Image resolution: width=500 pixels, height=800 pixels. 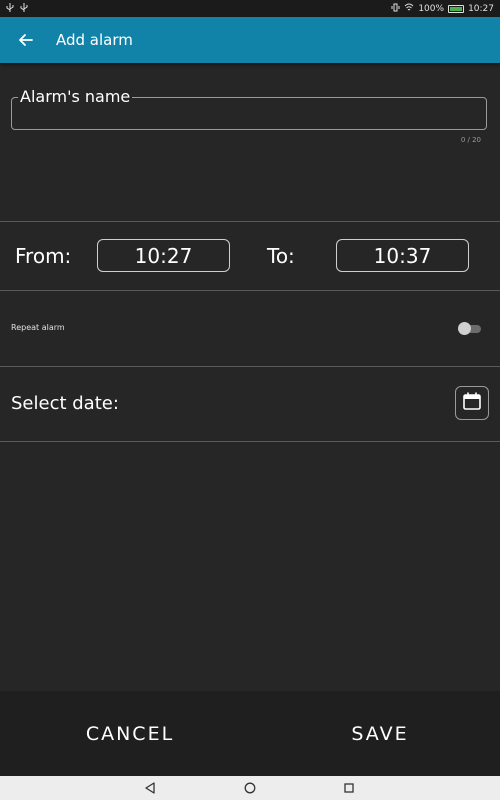 What do you see at coordinates (250, 40) in the screenshot?
I see `app-bar: Add alarm` at bounding box center [250, 40].